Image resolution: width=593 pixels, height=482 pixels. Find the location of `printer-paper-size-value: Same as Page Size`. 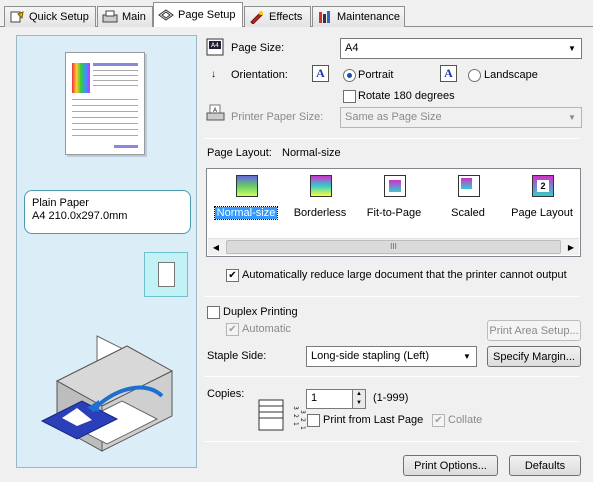

printer-paper-size-value: Same as Page Size is located at coordinates (393, 117).